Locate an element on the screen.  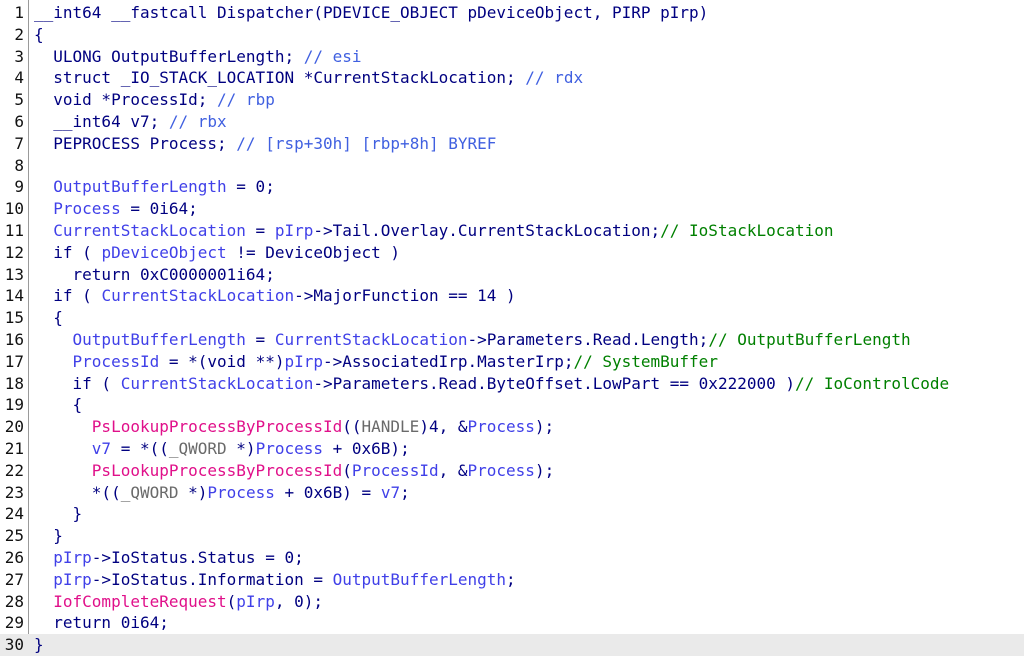
code-line: 30} is located at coordinates (512, 645).